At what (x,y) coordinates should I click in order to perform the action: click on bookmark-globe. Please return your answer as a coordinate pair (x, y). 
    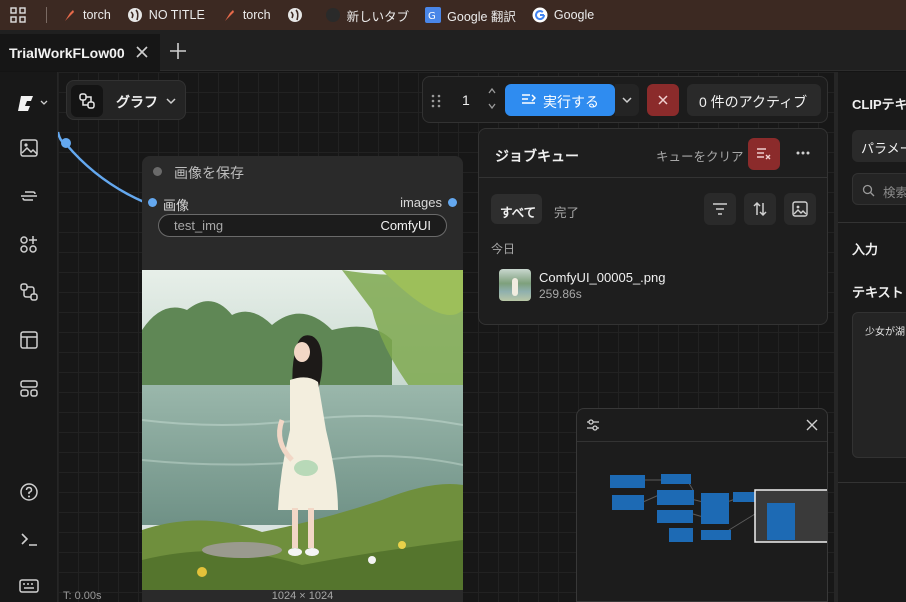
    Looking at the image, I should click on (298, 15).